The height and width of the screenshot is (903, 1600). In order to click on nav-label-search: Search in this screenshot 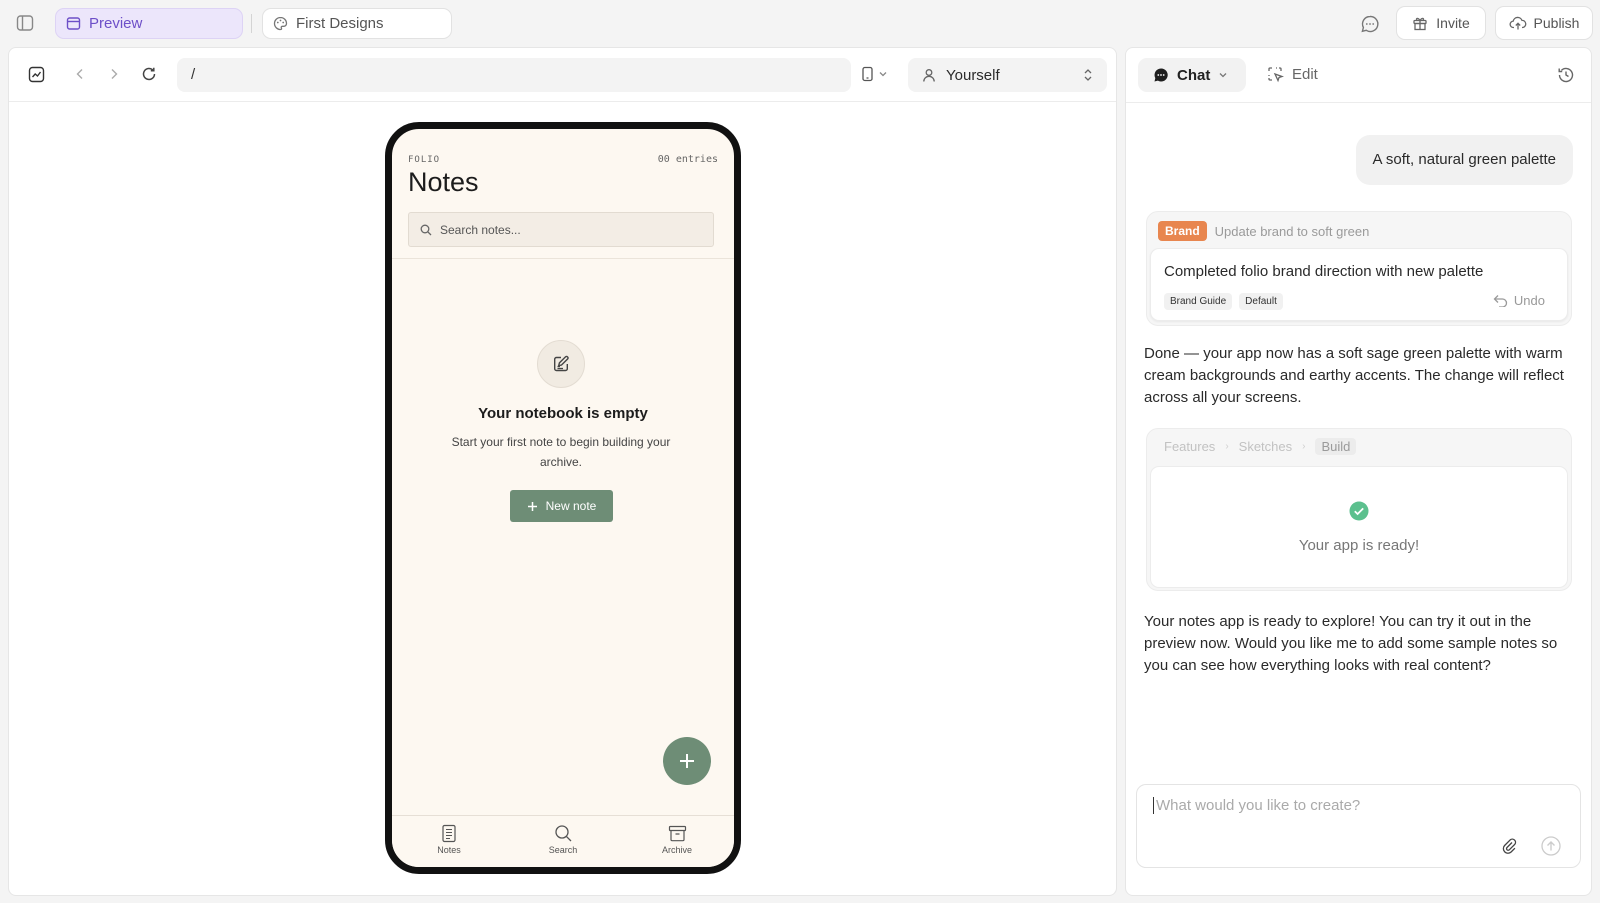, I will do `click(563, 850)`.